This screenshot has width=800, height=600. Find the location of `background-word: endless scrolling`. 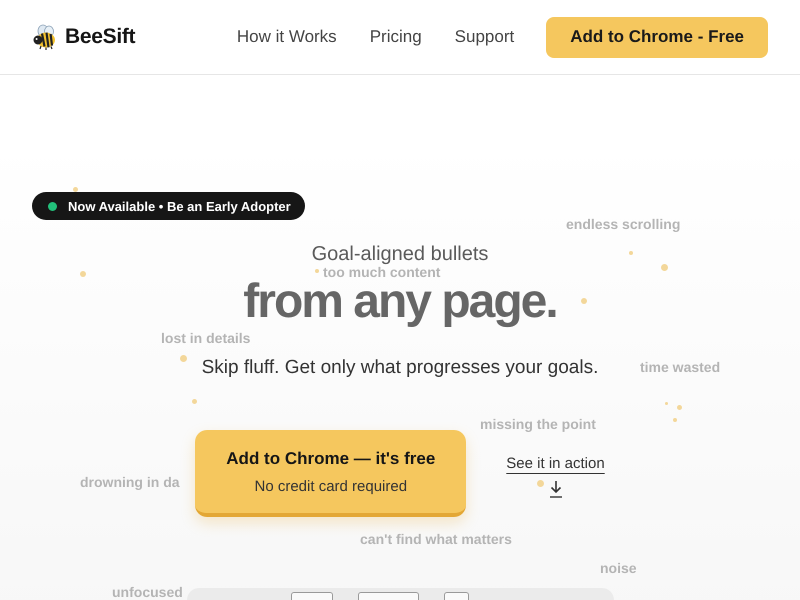

background-word: endless scrolling is located at coordinates (623, 224).